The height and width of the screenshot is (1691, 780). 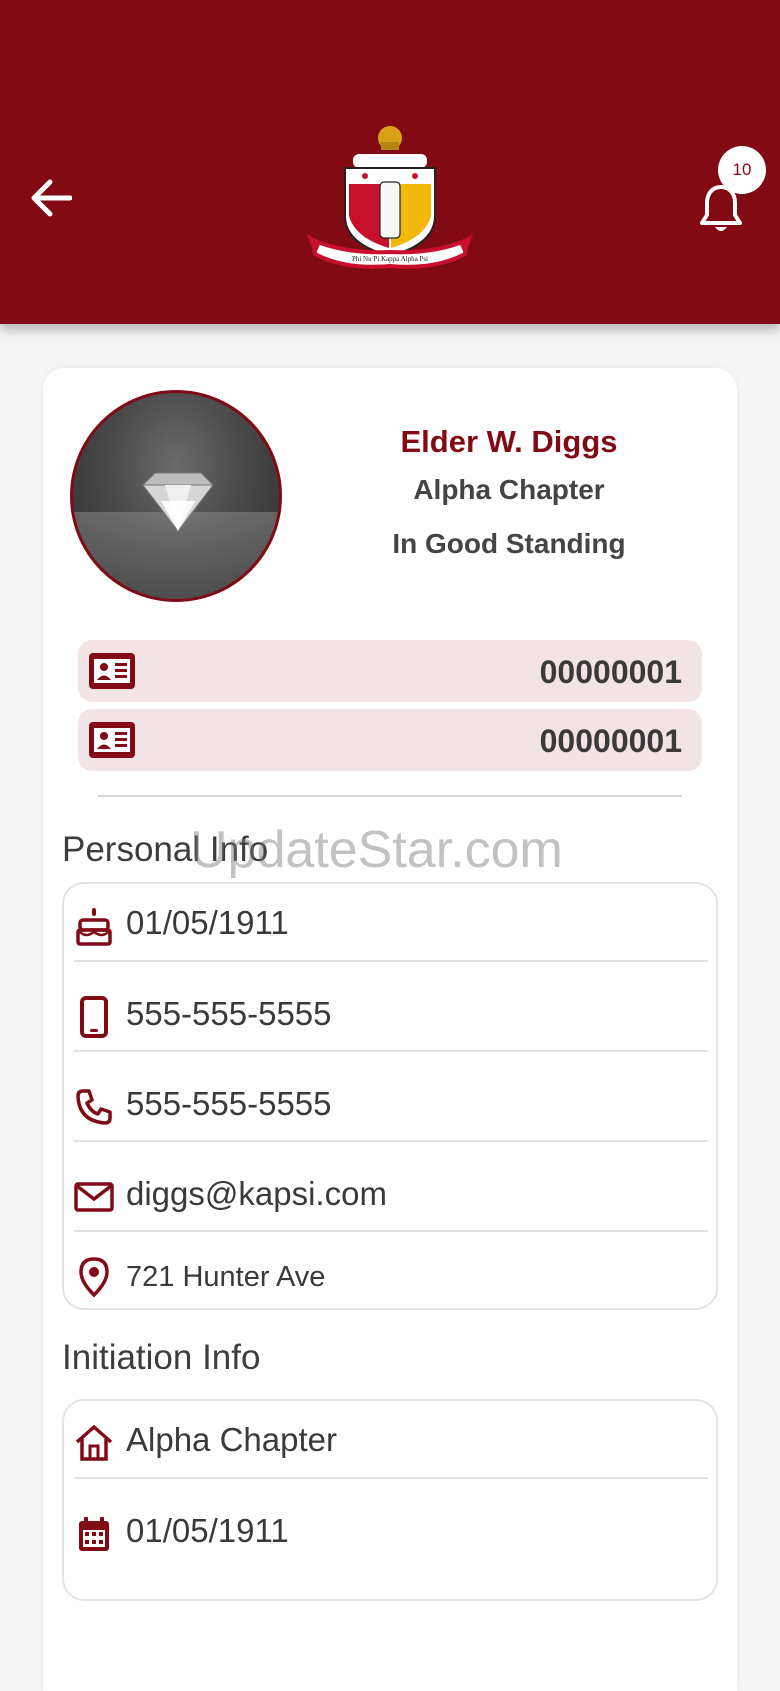 What do you see at coordinates (94, 1017) in the screenshot?
I see `mobile-phone-icon` at bounding box center [94, 1017].